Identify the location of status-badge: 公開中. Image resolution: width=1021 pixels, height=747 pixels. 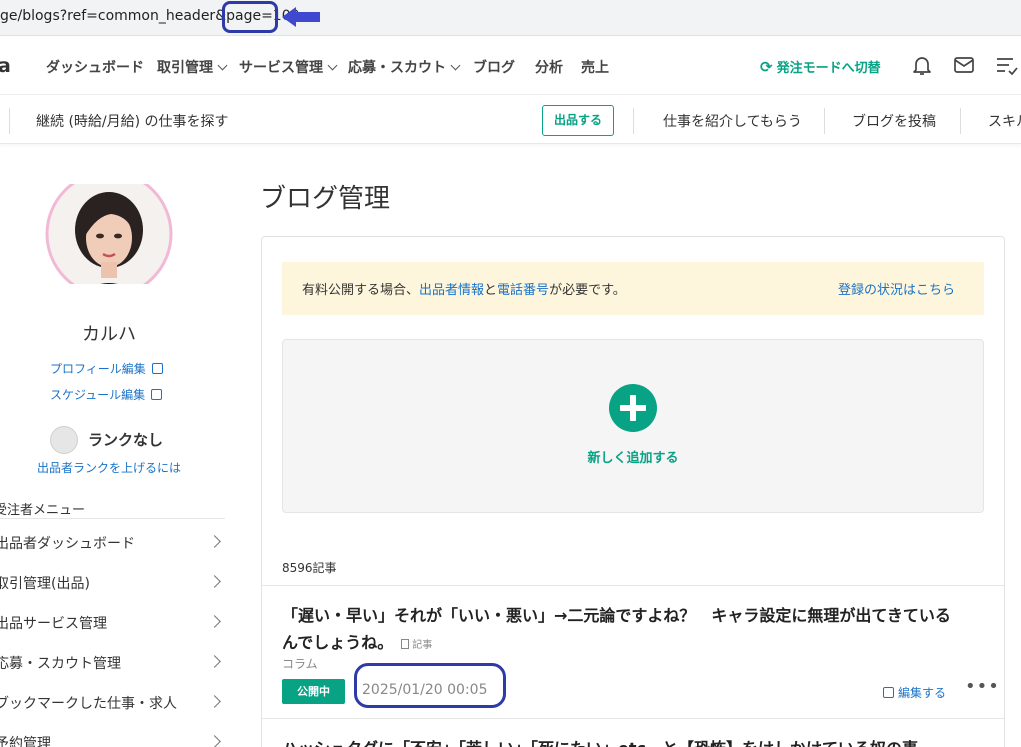
(313, 691).